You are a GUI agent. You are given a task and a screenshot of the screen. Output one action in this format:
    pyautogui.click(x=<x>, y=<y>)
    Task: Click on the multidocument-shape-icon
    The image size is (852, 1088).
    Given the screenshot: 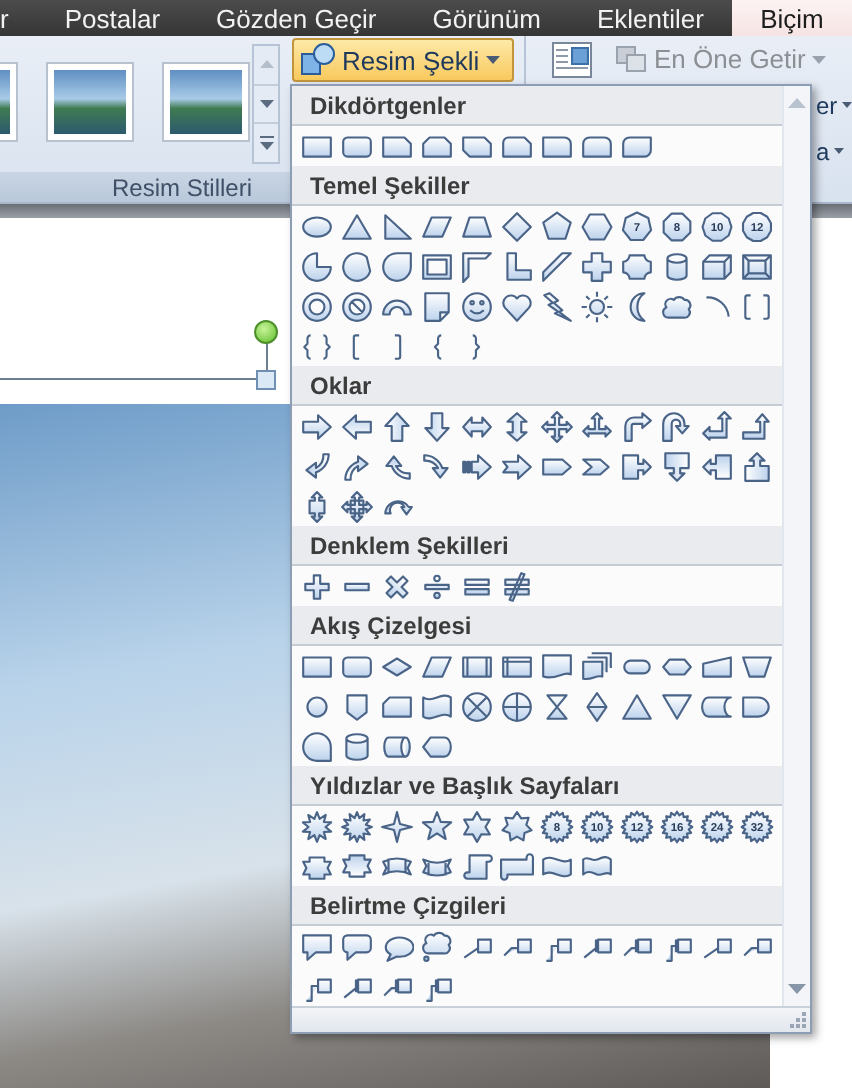 What is the action you would take?
    pyautogui.click(x=596, y=666)
    